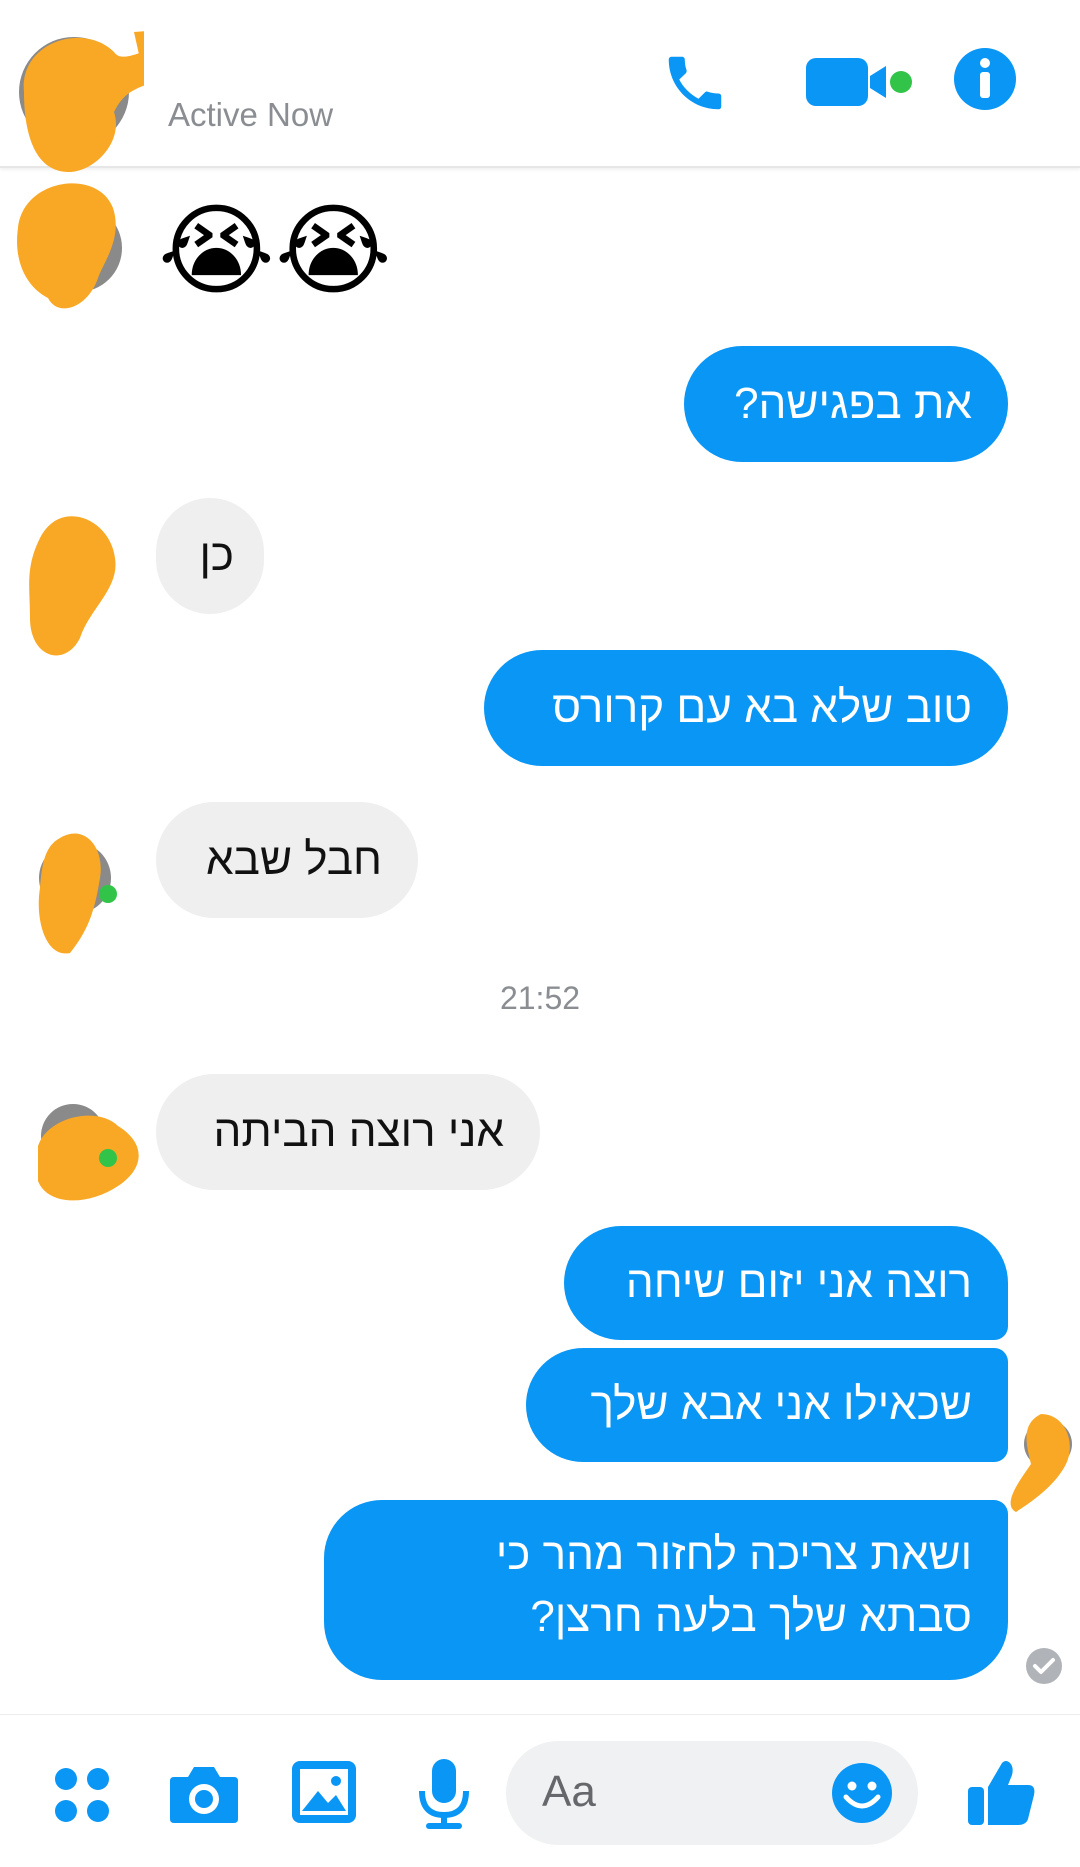 Image resolution: width=1080 pixels, height=1867 pixels. I want to click on message-input-placeholder: Aa, so click(569, 1791).